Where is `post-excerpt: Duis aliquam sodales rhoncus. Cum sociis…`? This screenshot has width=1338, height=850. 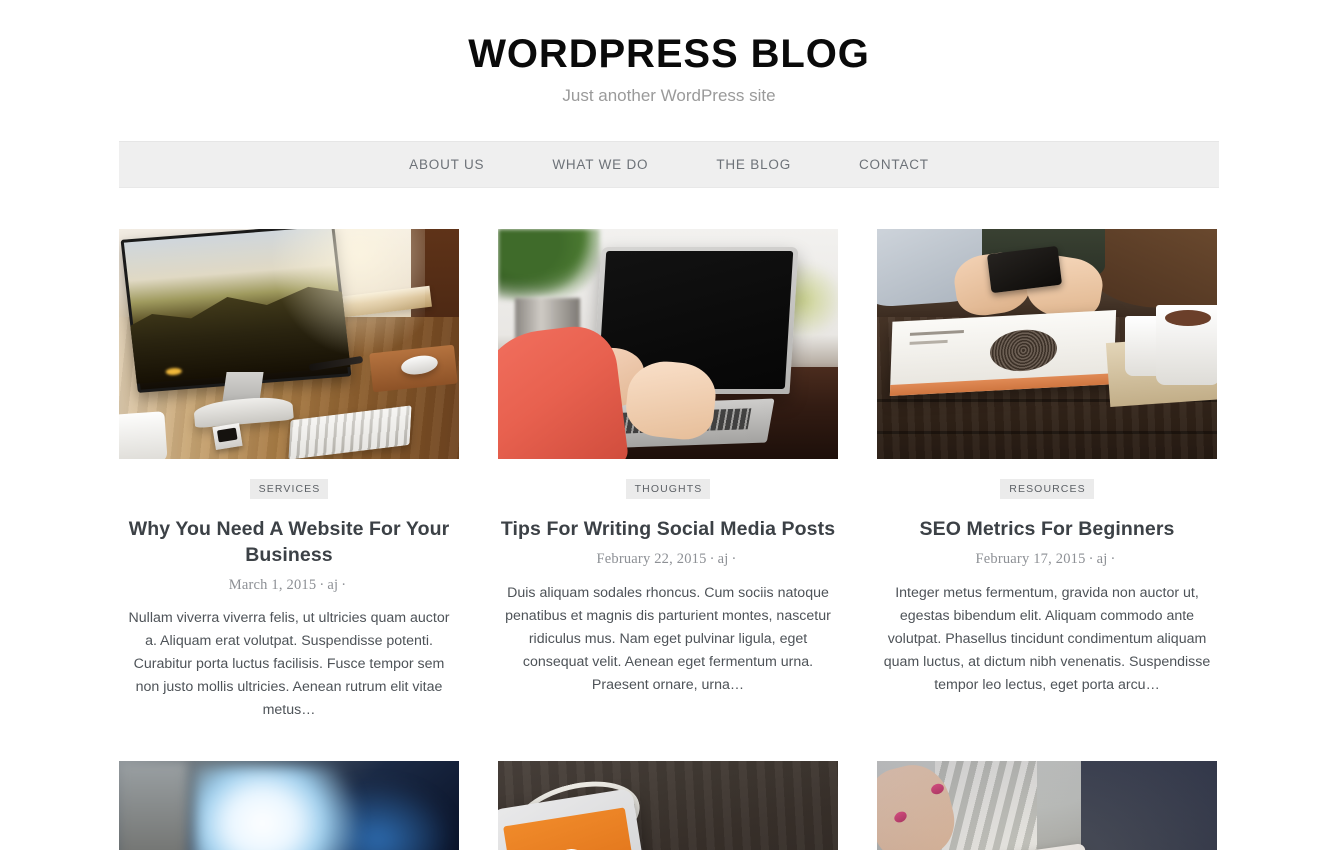 post-excerpt: Duis aliquam sodales rhoncus. Cum sociis… is located at coordinates (668, 638).